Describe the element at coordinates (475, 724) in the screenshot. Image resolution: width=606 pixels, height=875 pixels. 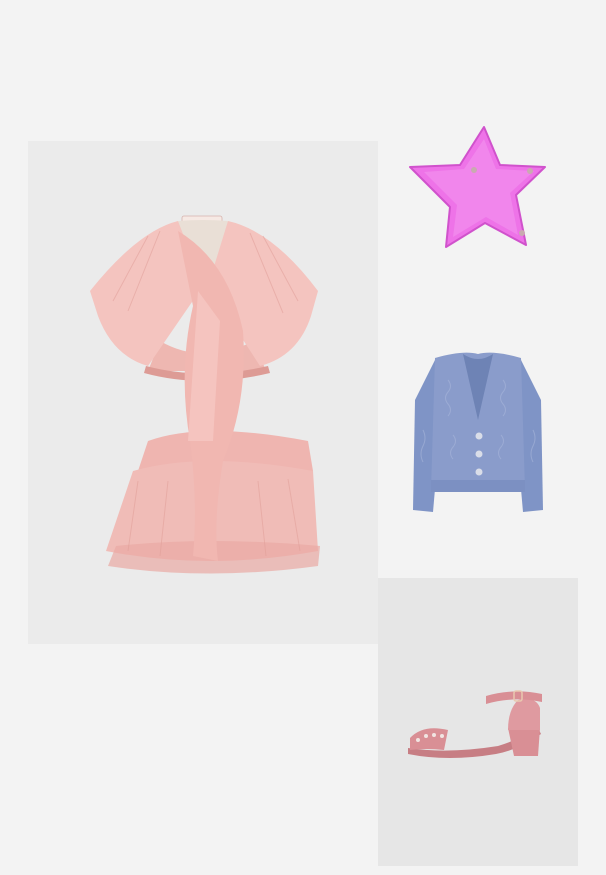
I see `block-heel-sandal-icon` at that location.